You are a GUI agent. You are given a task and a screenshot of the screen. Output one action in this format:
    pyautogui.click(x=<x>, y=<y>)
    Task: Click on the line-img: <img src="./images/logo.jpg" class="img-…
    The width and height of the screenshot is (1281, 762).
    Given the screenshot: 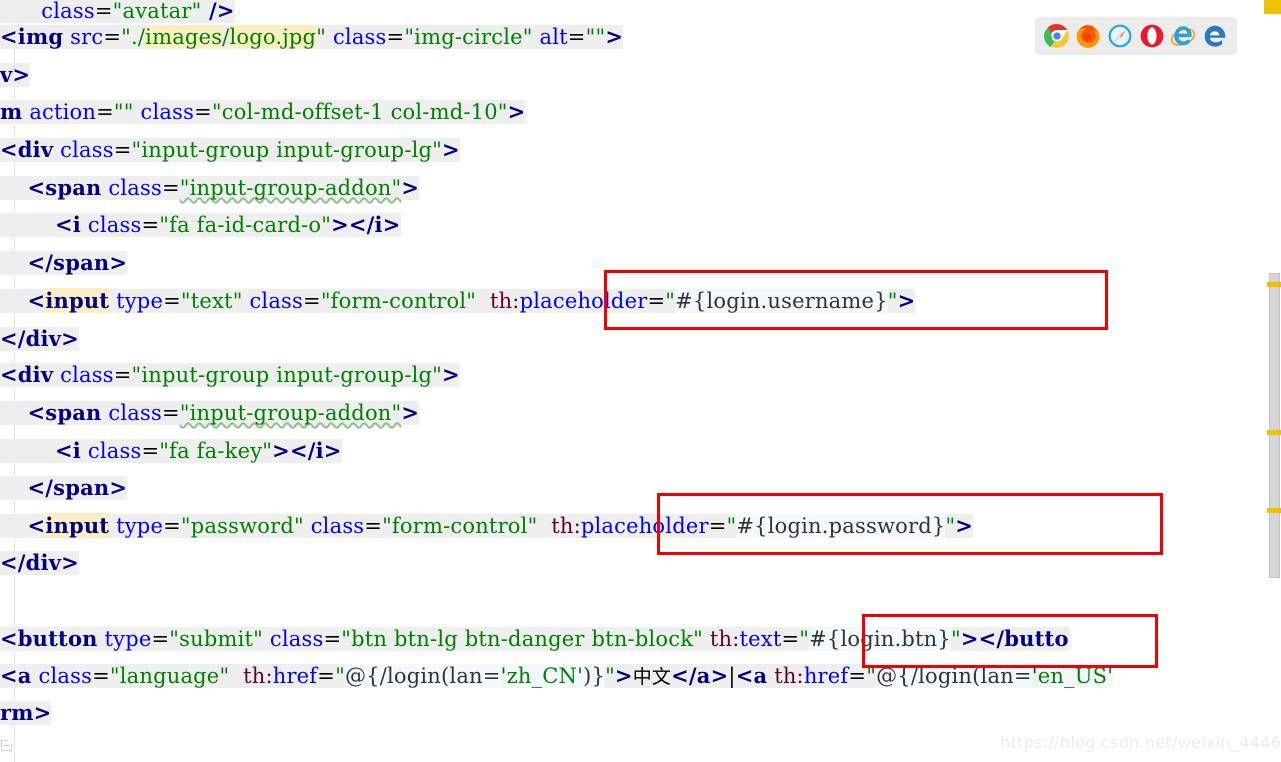 What is the action you would take?
    pyautogui.click(x=312, y=37)
    